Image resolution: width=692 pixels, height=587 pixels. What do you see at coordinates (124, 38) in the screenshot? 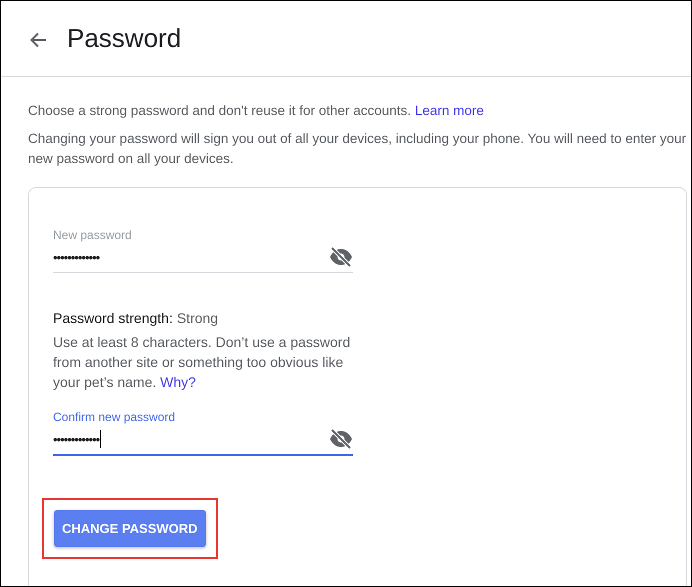
I see `page-title: Password` at bounding box center [124, 38].